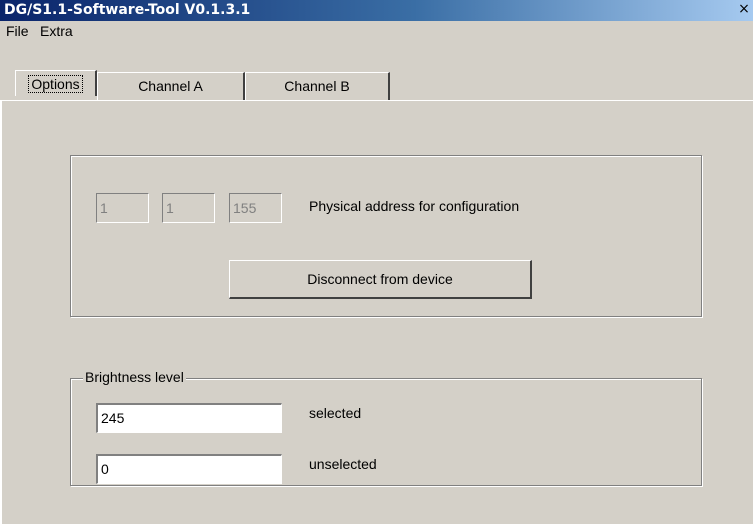  What do you see at coordinates (122, 208) in the screenshot?
I see `address-field-1: 1` at bounding box center [122, 208].